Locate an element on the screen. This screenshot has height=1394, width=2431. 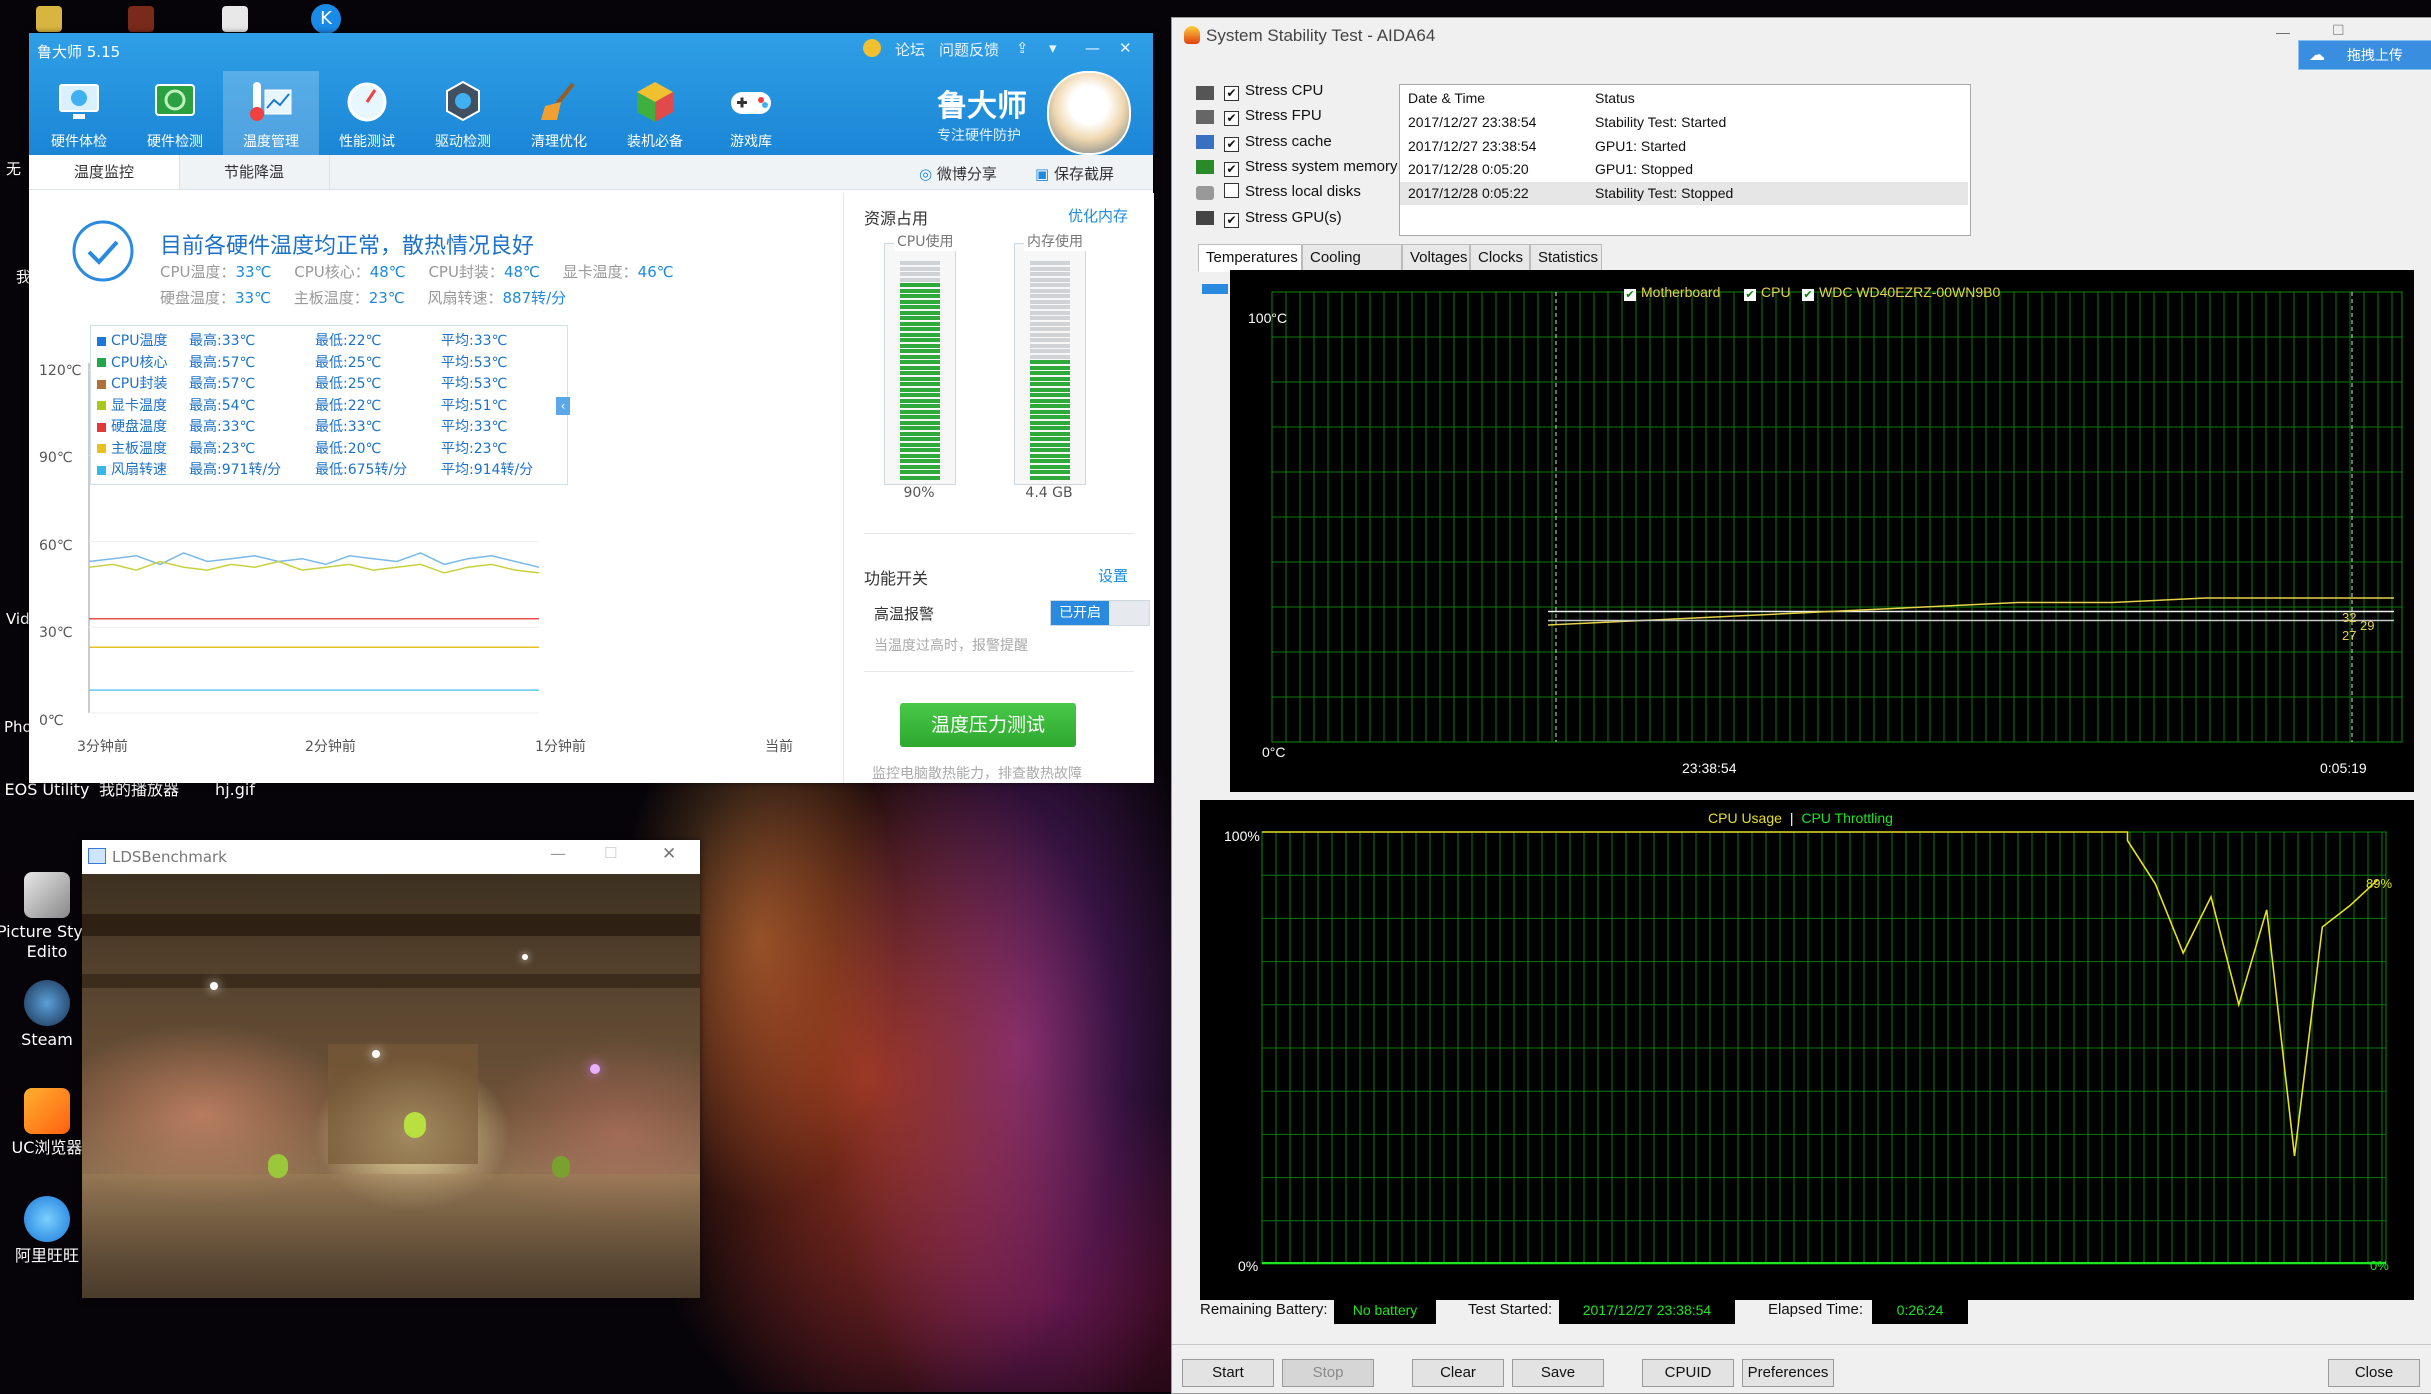
desktop-icon-top-4: K is located at coordinates (326, 19).